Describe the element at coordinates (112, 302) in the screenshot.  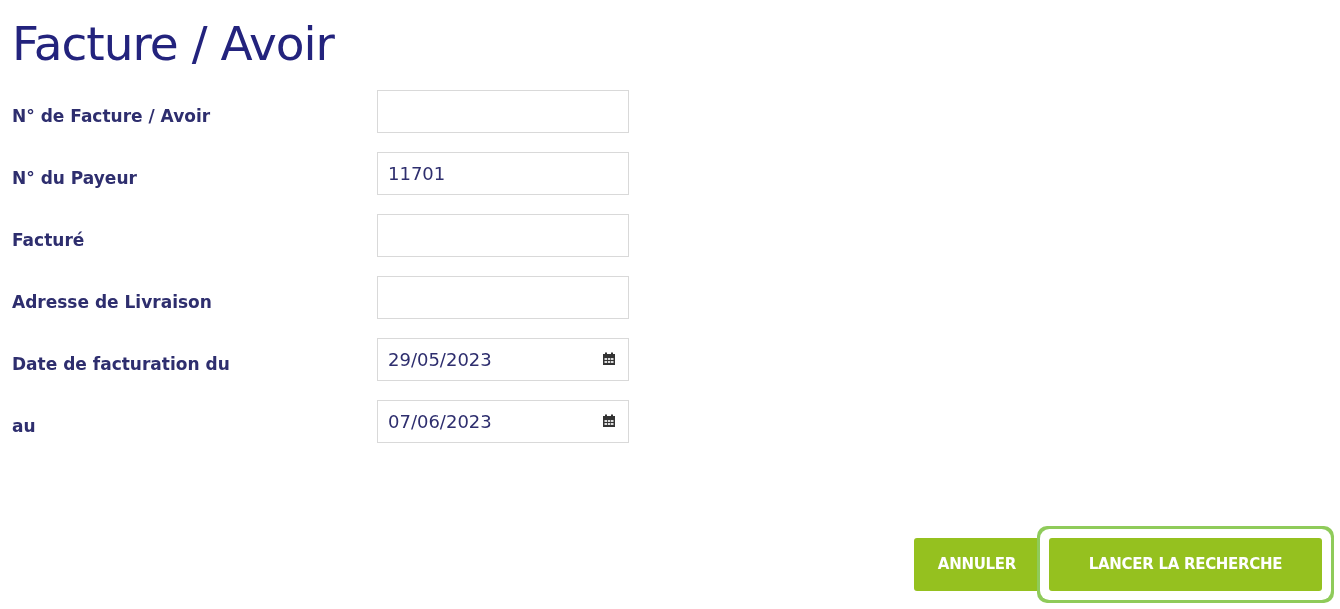
I see `field-label: Adresse de Livraison` at that location.